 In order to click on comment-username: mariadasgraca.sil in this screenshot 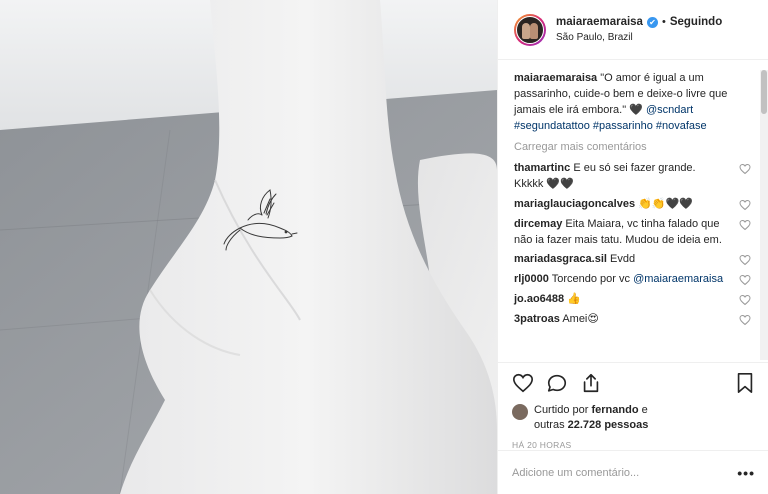, I will do `click(560, 259)`.